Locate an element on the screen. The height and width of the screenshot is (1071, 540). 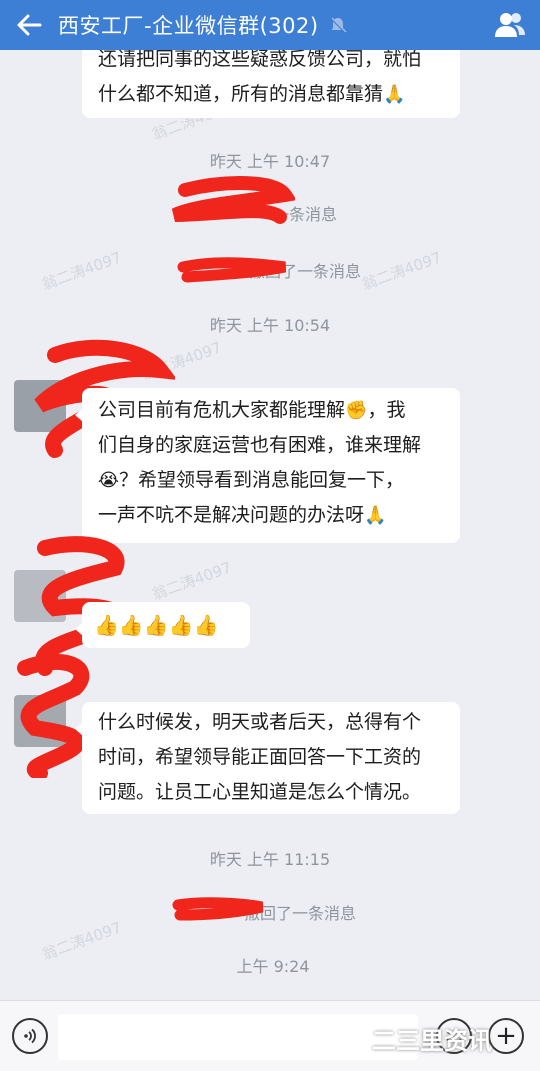
message-line: 还请把同事的这些疑惑反馈公司，就怕 is located at coordinates (260, 60).